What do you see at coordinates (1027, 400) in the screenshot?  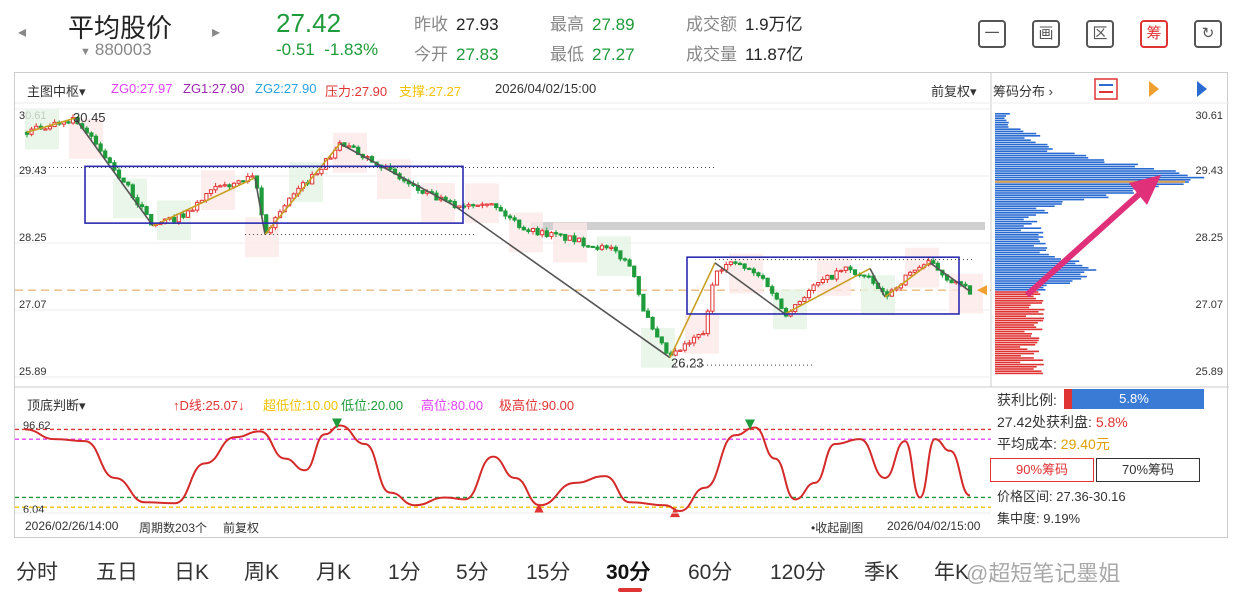 I see `profit-ratio-label: 获利比例:` at bounding box center [1027, 400].